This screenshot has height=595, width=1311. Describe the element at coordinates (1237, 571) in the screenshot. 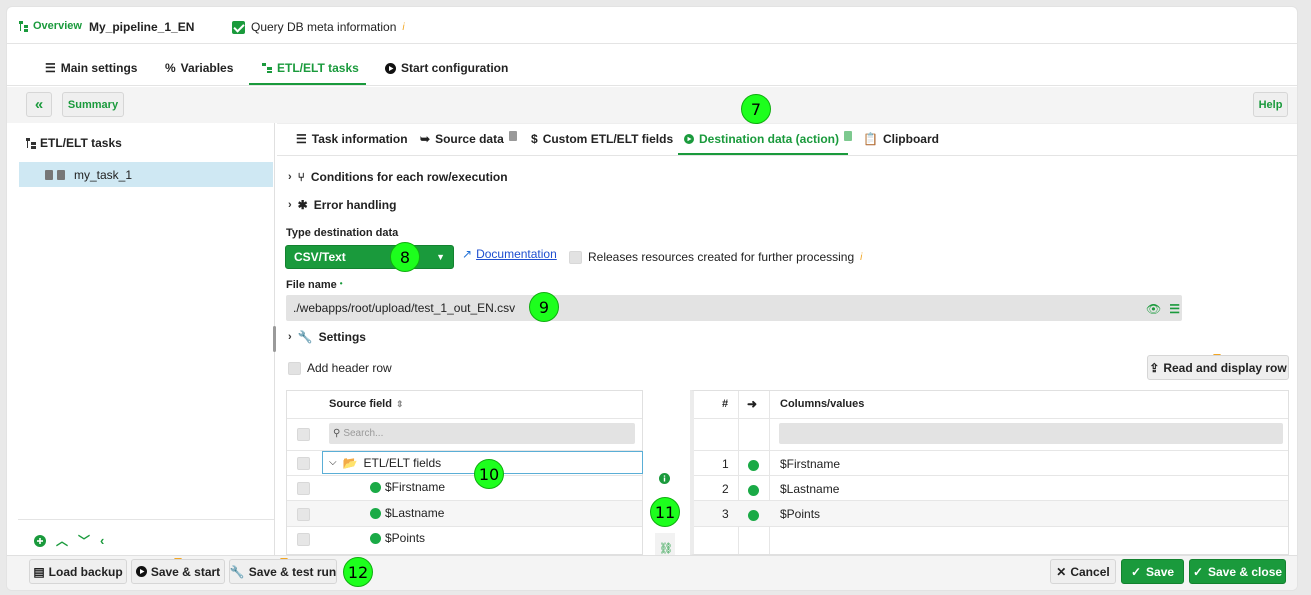

I see `save-close-button: ✓ Save & close` at that location.